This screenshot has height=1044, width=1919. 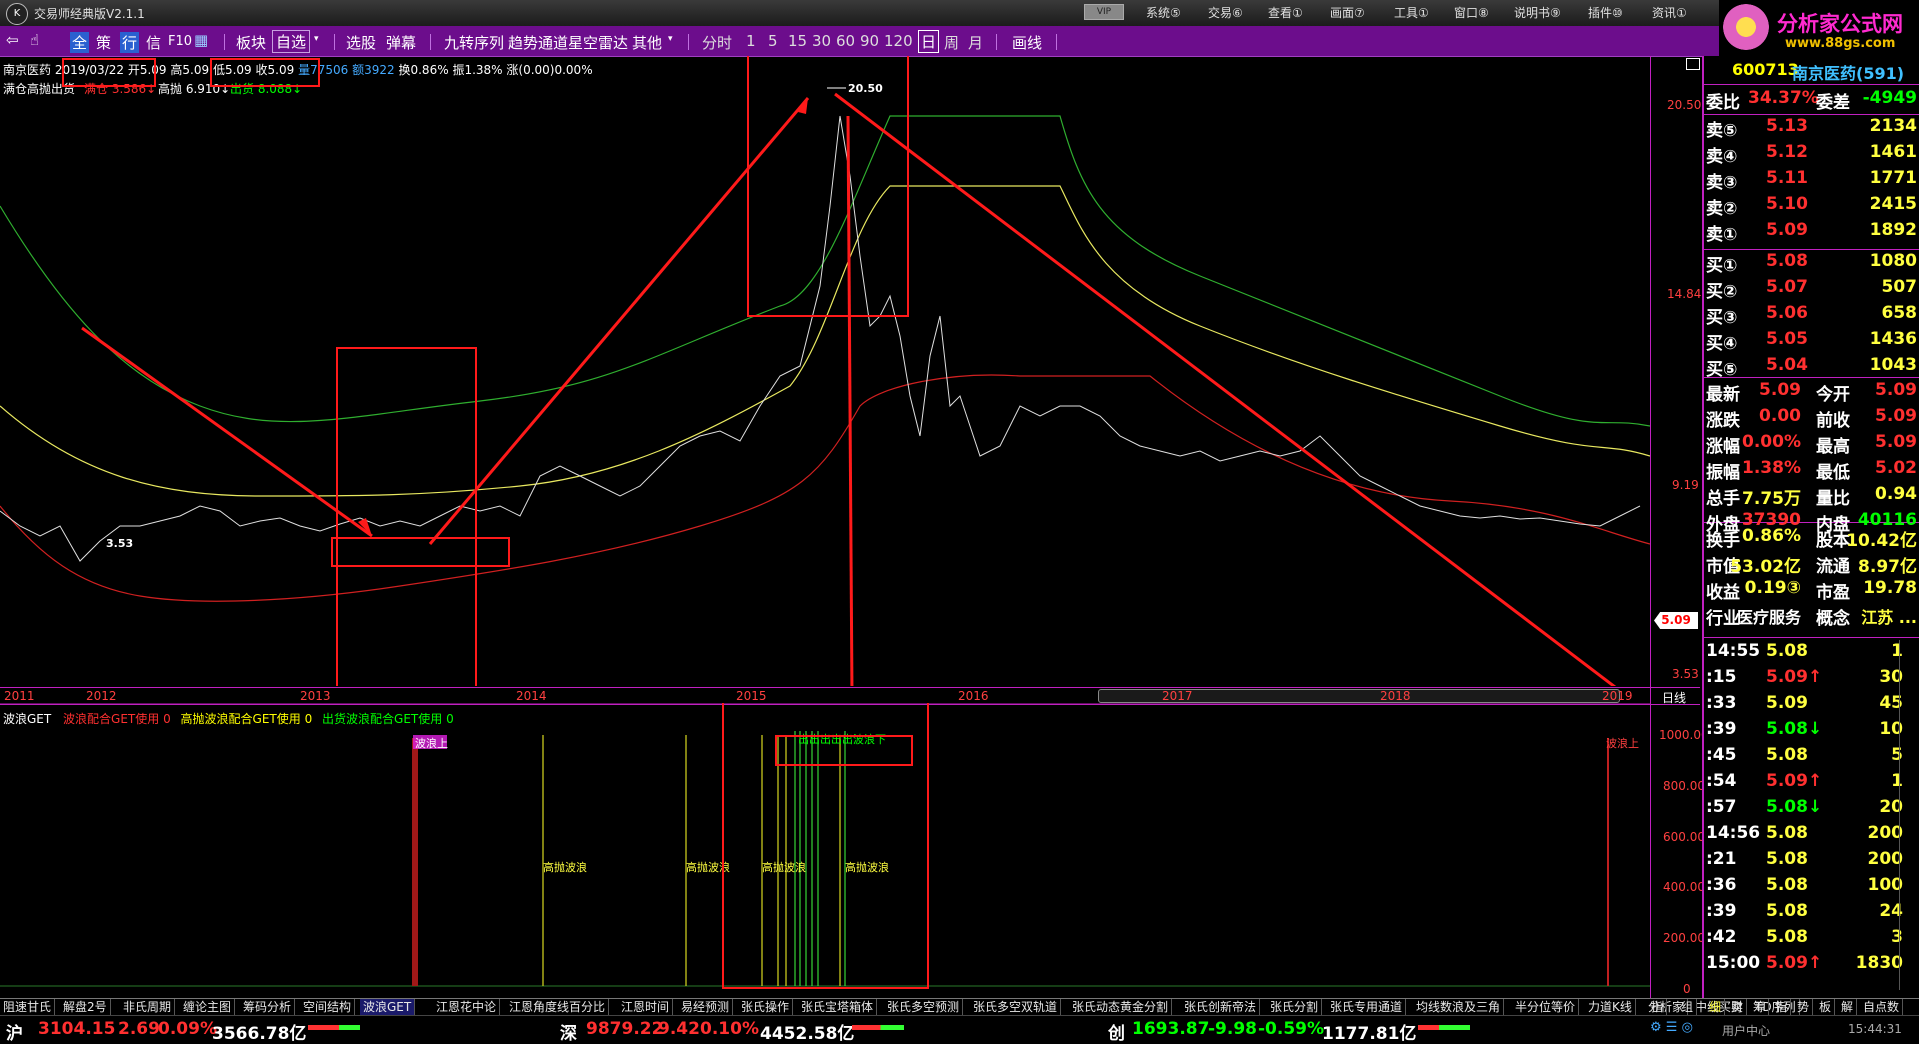 What do you see at coordinates (361, 42) in the screenshot?
I see `tb-stock-picker: 选股` at bounding box center [361, 42].